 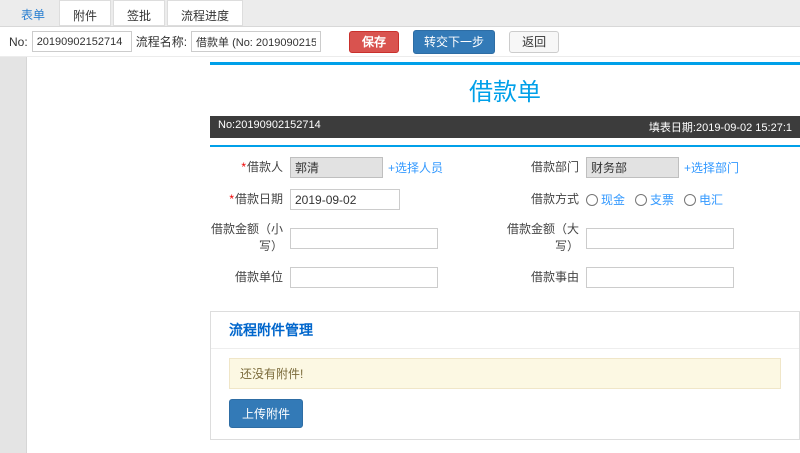 I want to click on method-label: 借款方式, so click(x=542, y=199).